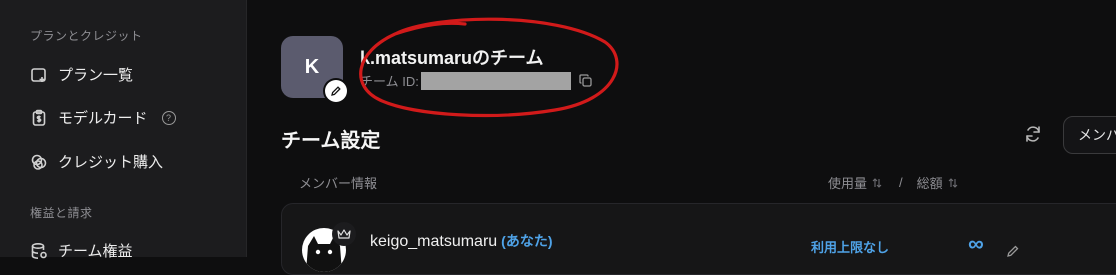  I want to click on member-username: keigo_matsumaru, so click(434, 241).